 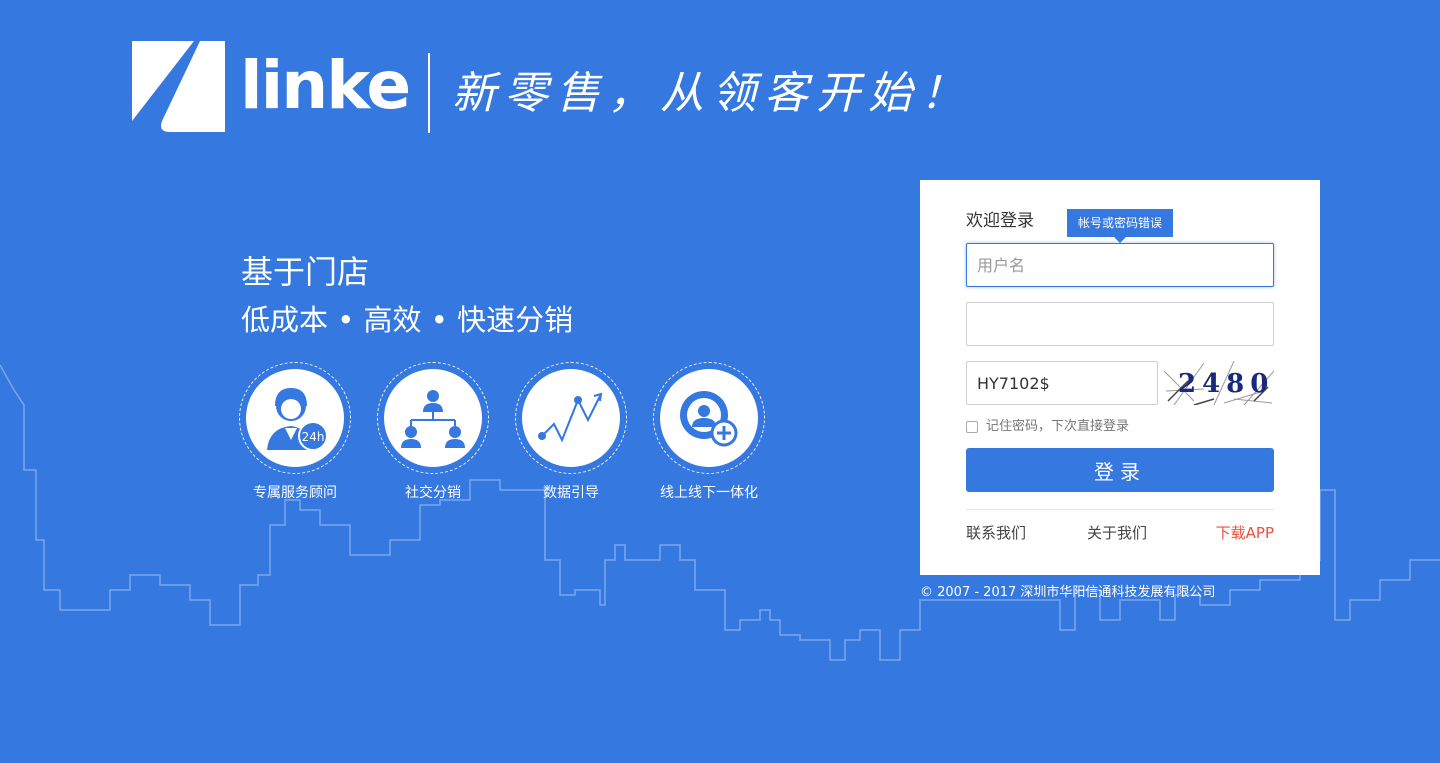 What do you see at coordinates (571, 493) in the screenshot?
I see `feature-label: 数据引导` at bounding box center [571, 493].